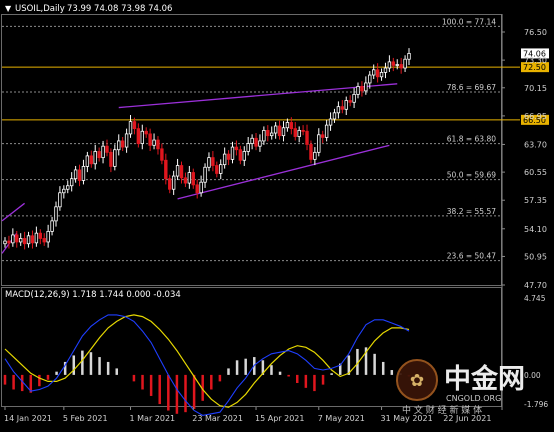 This screenshot has width=554, height=432. I want to click on price-tick-label: 60.55, so click(535, 172).